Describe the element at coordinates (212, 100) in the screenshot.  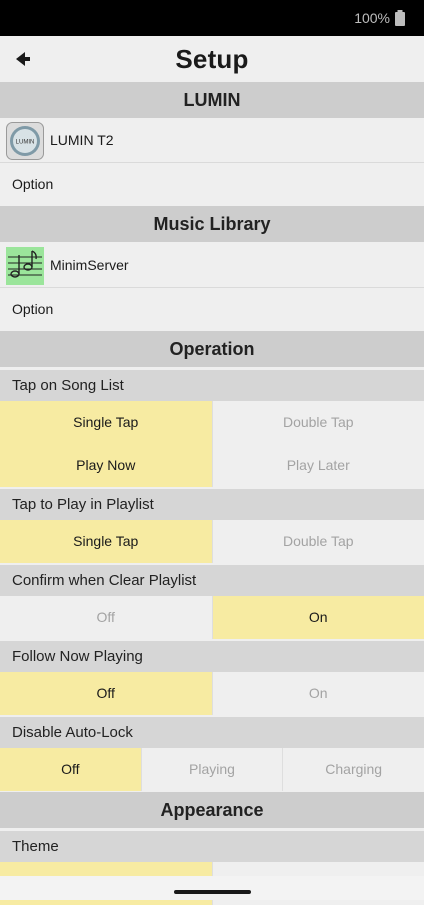
I see `section-lumin: LUMIN` at that location.